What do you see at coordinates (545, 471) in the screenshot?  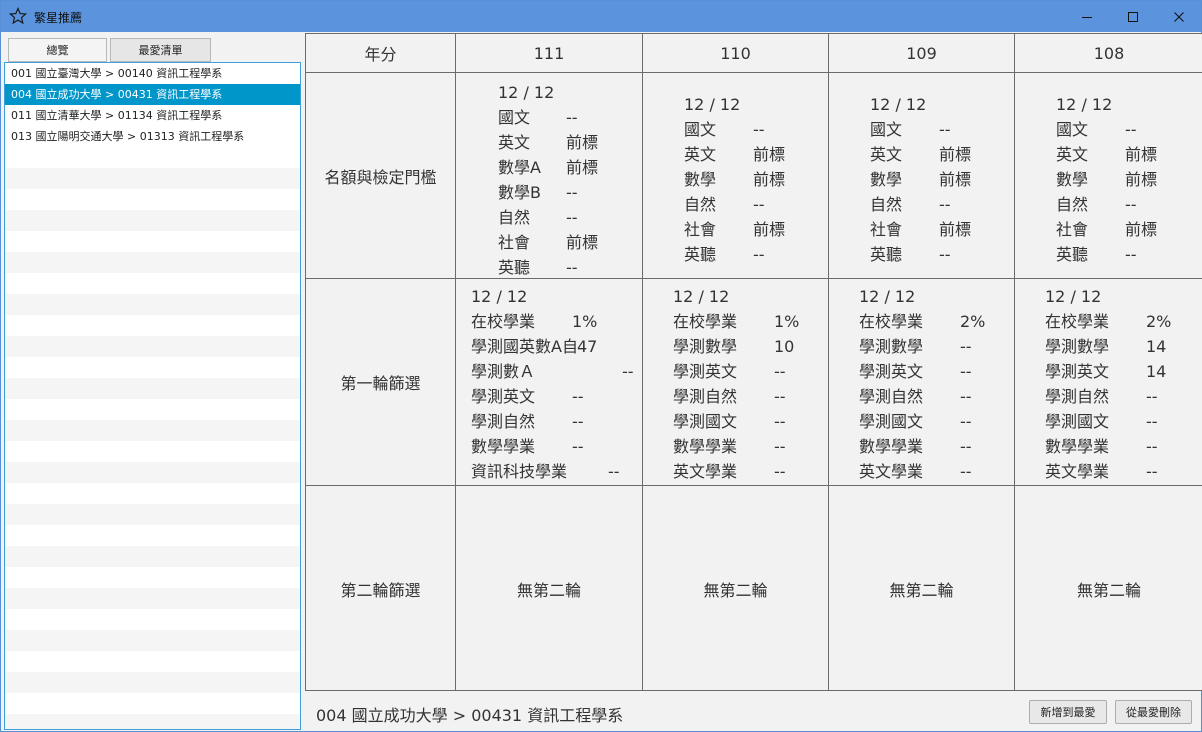 I see `criteria-line: 資訊科技學業 --` at bounding box center [545, 471].